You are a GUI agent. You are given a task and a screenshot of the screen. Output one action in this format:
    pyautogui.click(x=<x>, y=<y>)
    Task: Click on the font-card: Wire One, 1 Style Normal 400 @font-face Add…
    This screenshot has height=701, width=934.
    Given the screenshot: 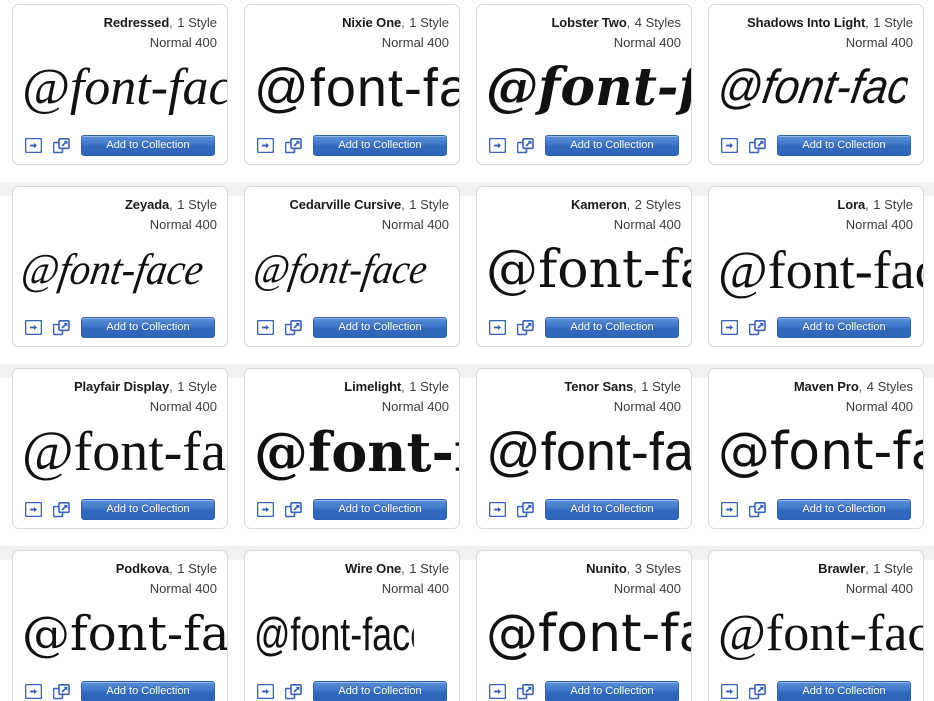 What is the action you would take?
    pyautogui.click(x=352, y=625)
    